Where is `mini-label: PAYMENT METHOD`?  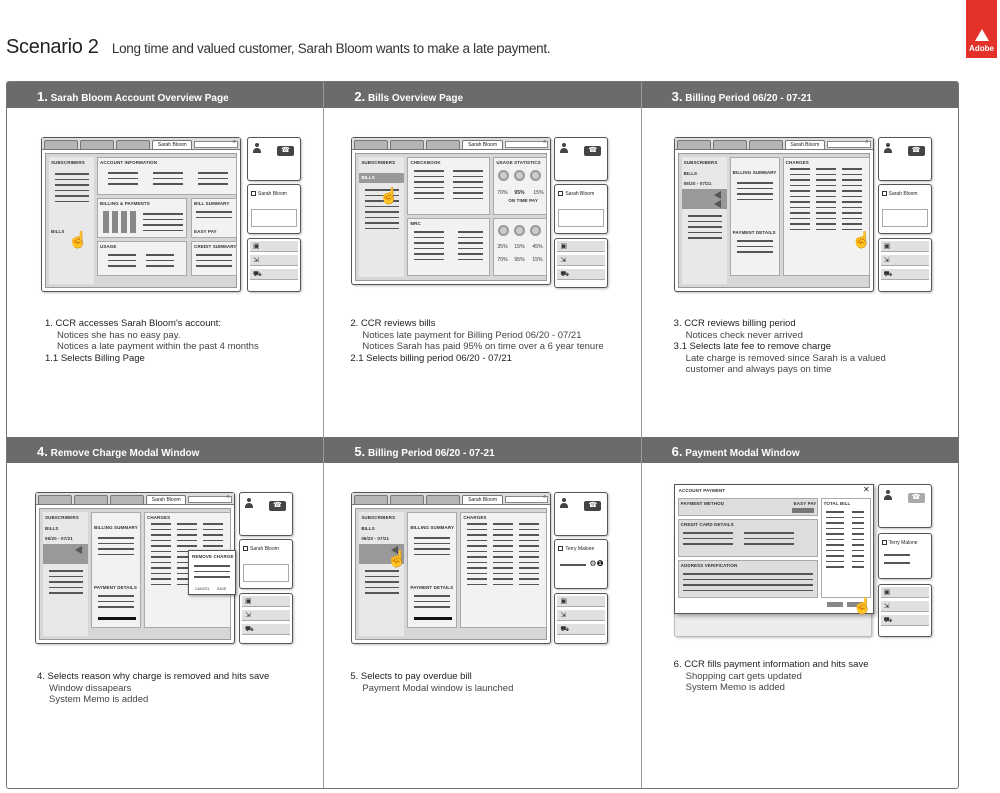
mini-label: PAYMENT METHOD is located at coordinates (702, 503).